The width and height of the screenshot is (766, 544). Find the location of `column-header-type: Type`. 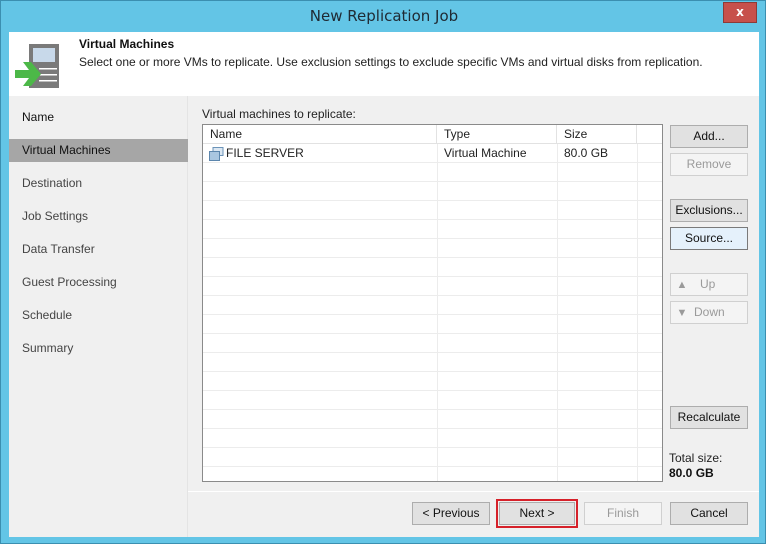

column-header-type: Type is located at coordinates (497, 134).